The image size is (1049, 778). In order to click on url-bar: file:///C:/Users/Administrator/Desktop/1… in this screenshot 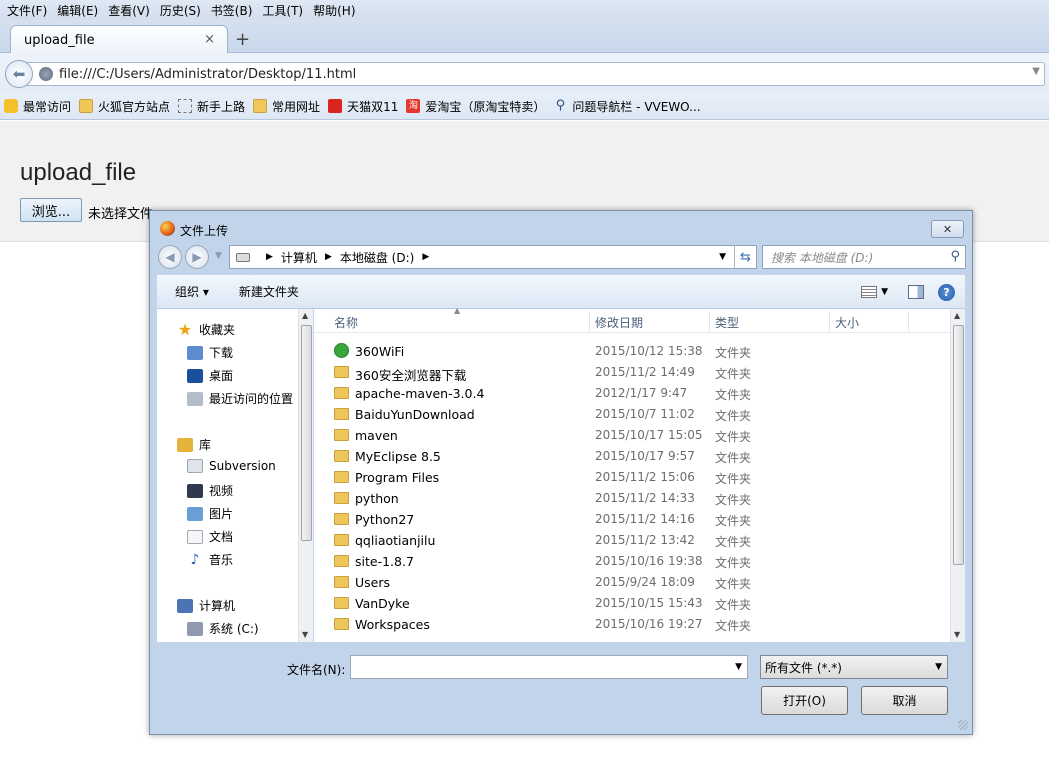, I will do `click(535, 74)`.